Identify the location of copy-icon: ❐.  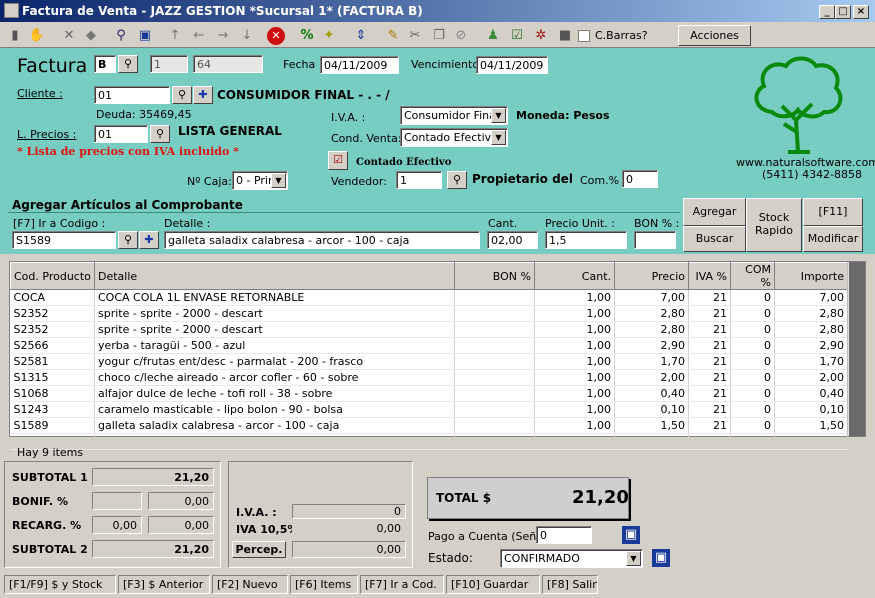
(439, 36).